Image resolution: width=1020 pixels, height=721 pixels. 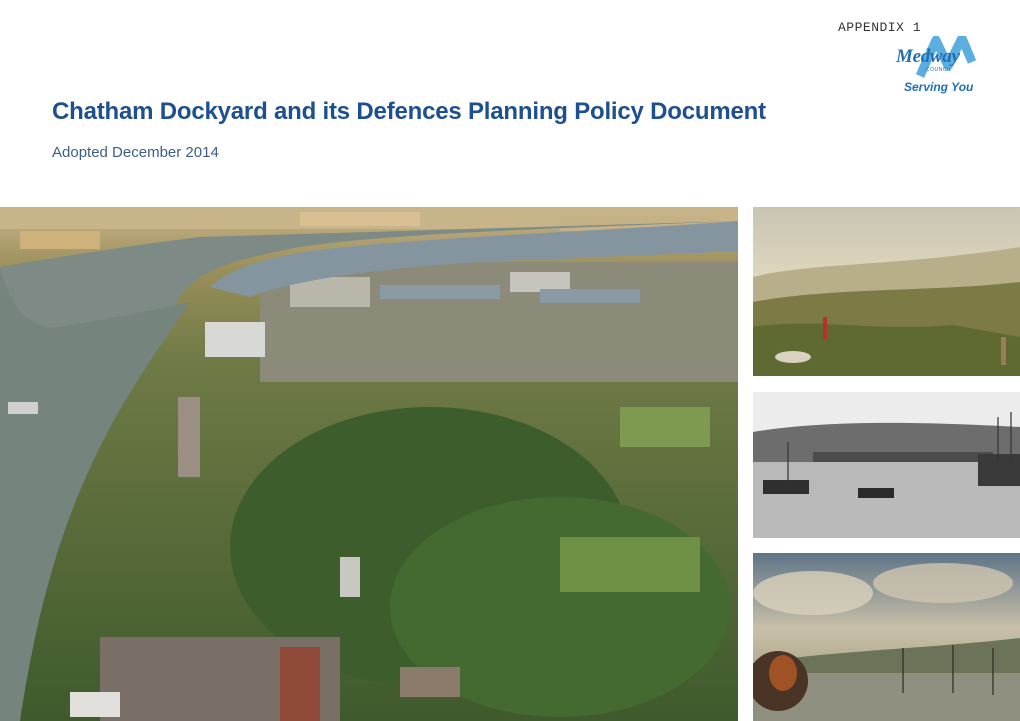 I want to click on logo-wordmark: Medway, so click(x=928, y=56).